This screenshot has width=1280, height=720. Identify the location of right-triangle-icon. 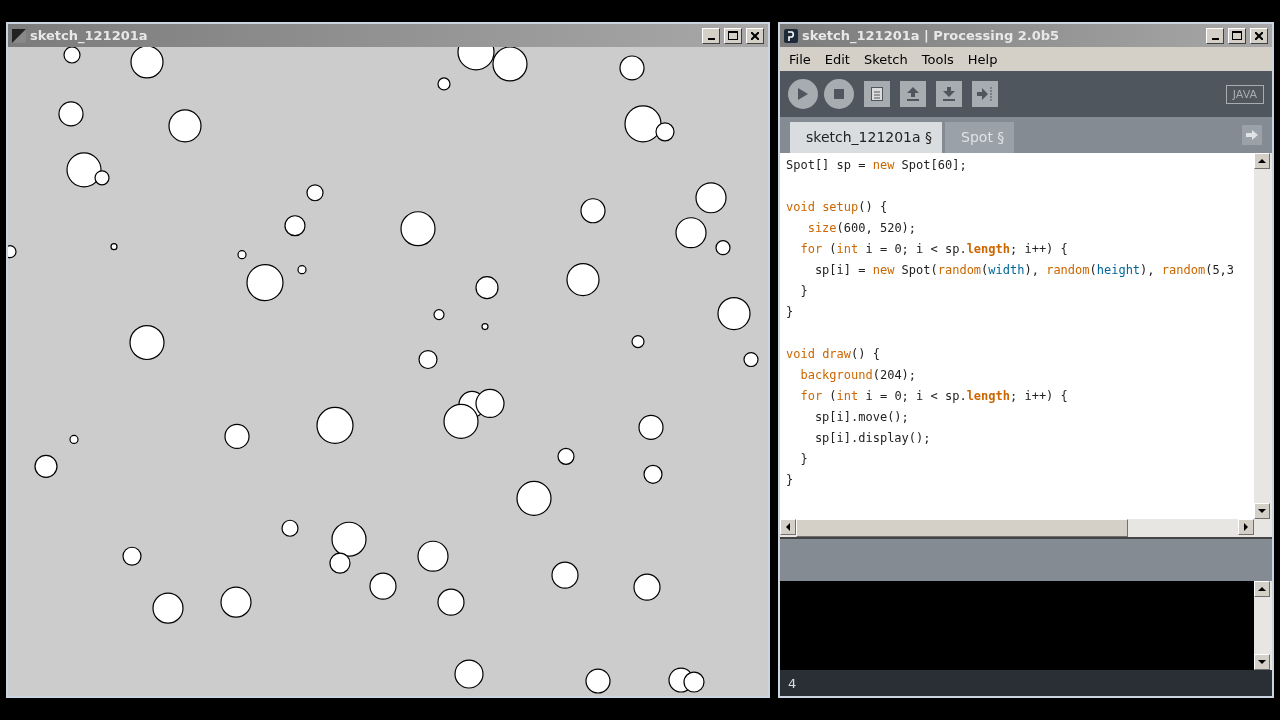
(1246, 527).